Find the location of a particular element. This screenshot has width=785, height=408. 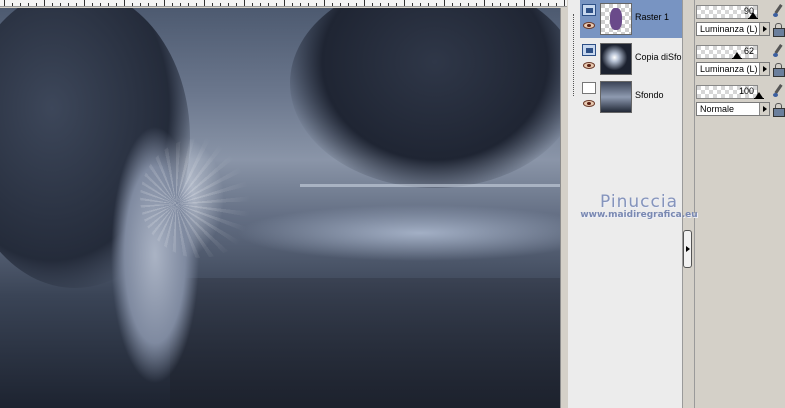

layer-props-sfondo: 100 Normale is located at coordinates (740, 101).